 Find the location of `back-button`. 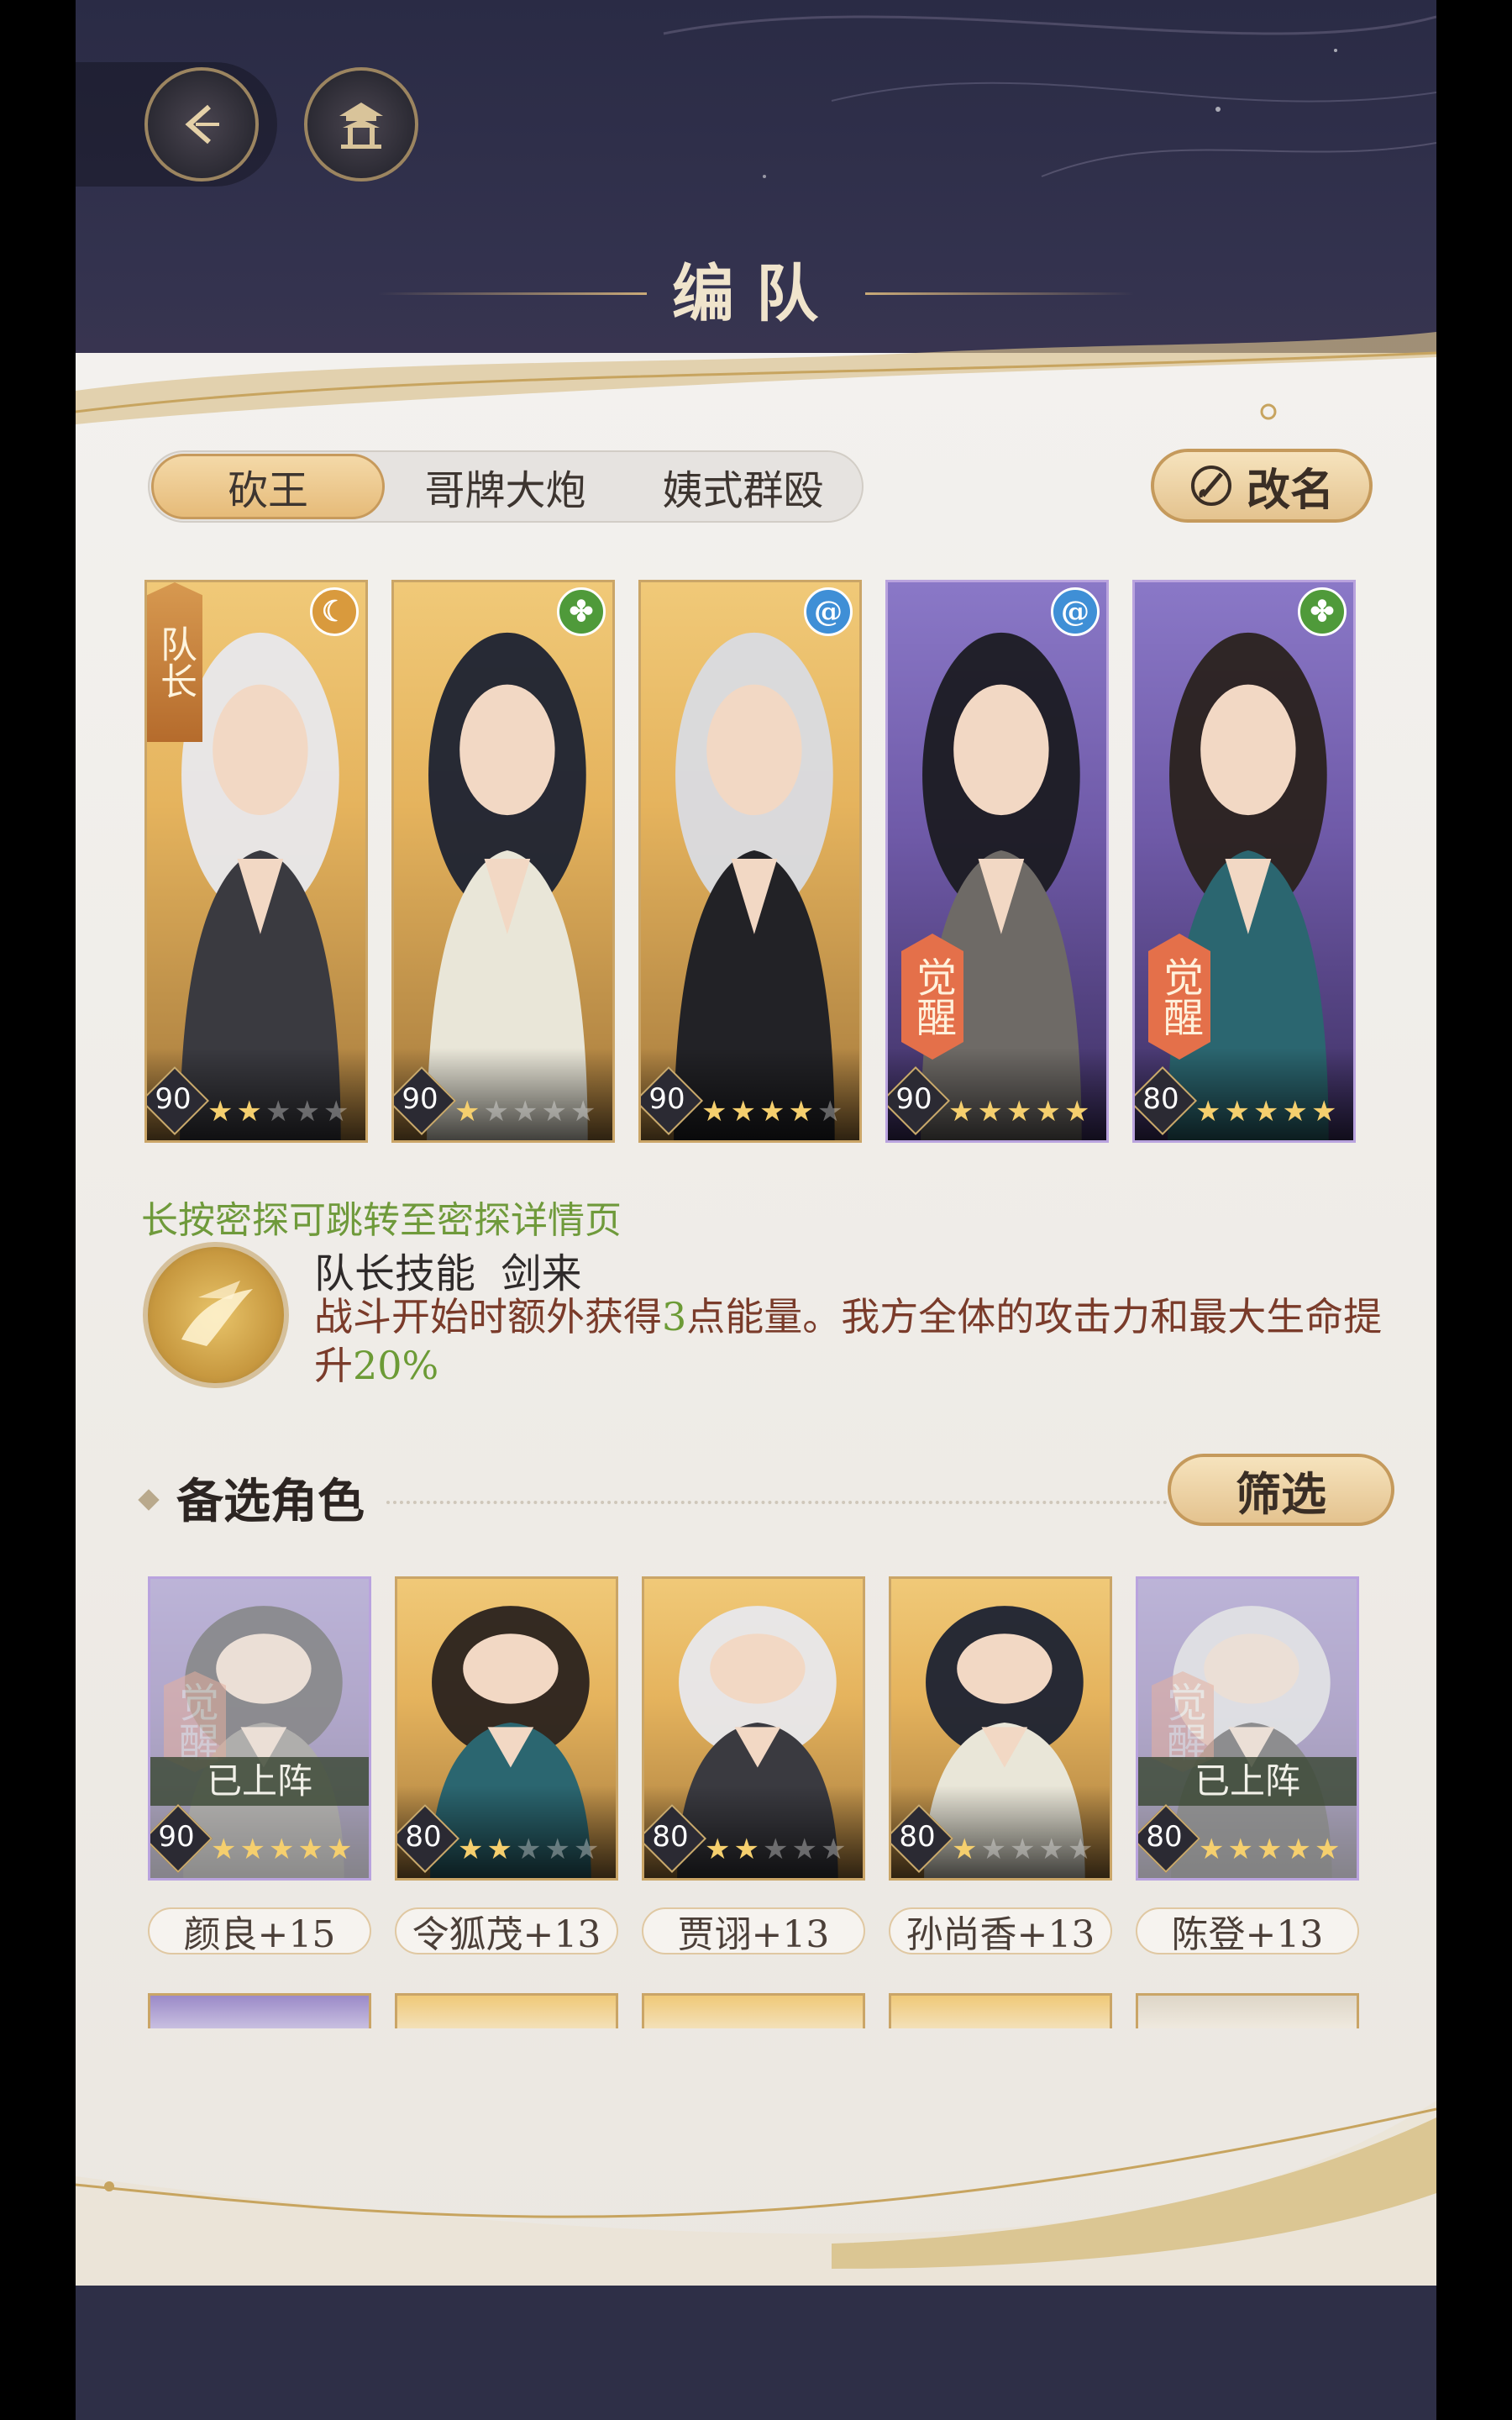

back-button is located at coordinates (201, 124).